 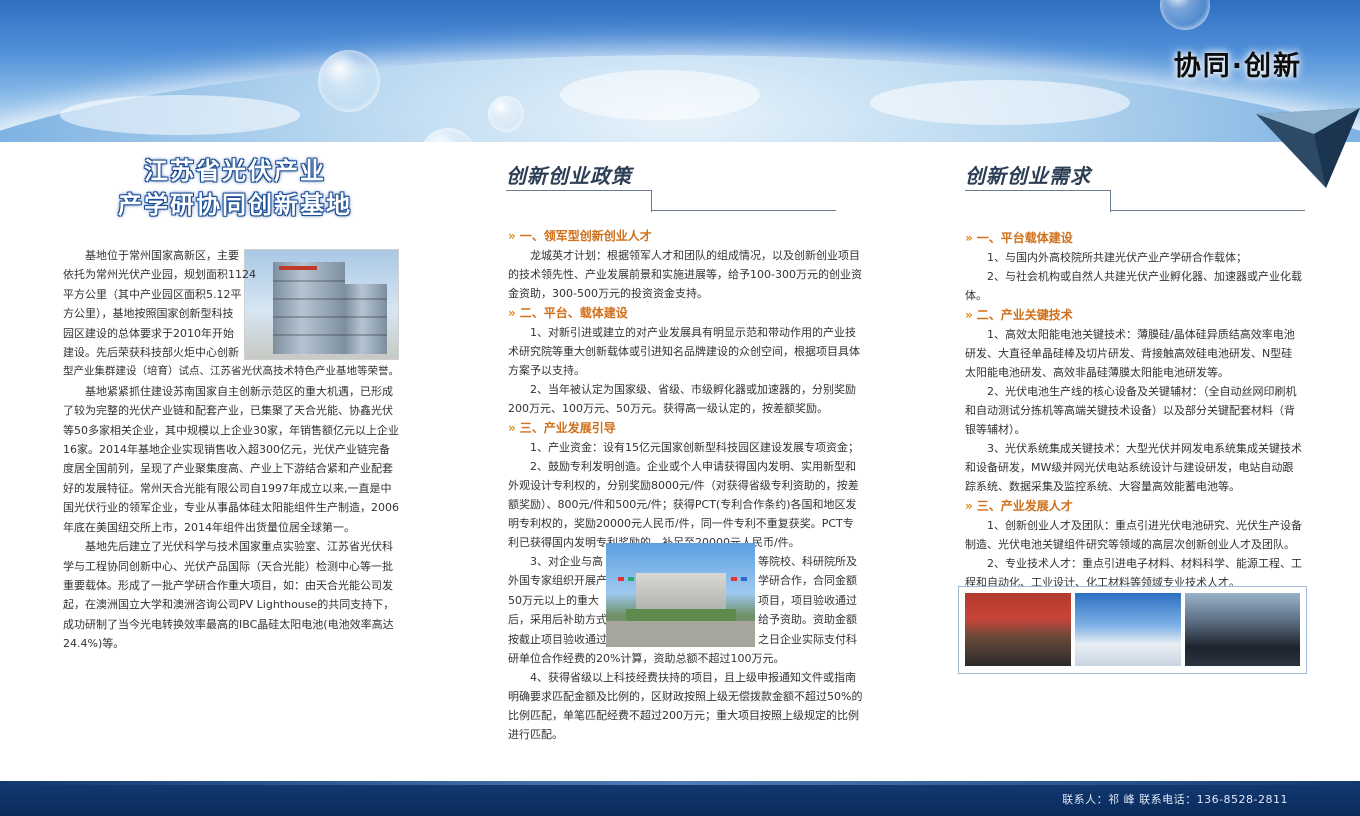 What do you see at coordinates (671, 186) in the screenshot?
I see `policy-heading: 创新创业政策` at bounding box center [671, 186].